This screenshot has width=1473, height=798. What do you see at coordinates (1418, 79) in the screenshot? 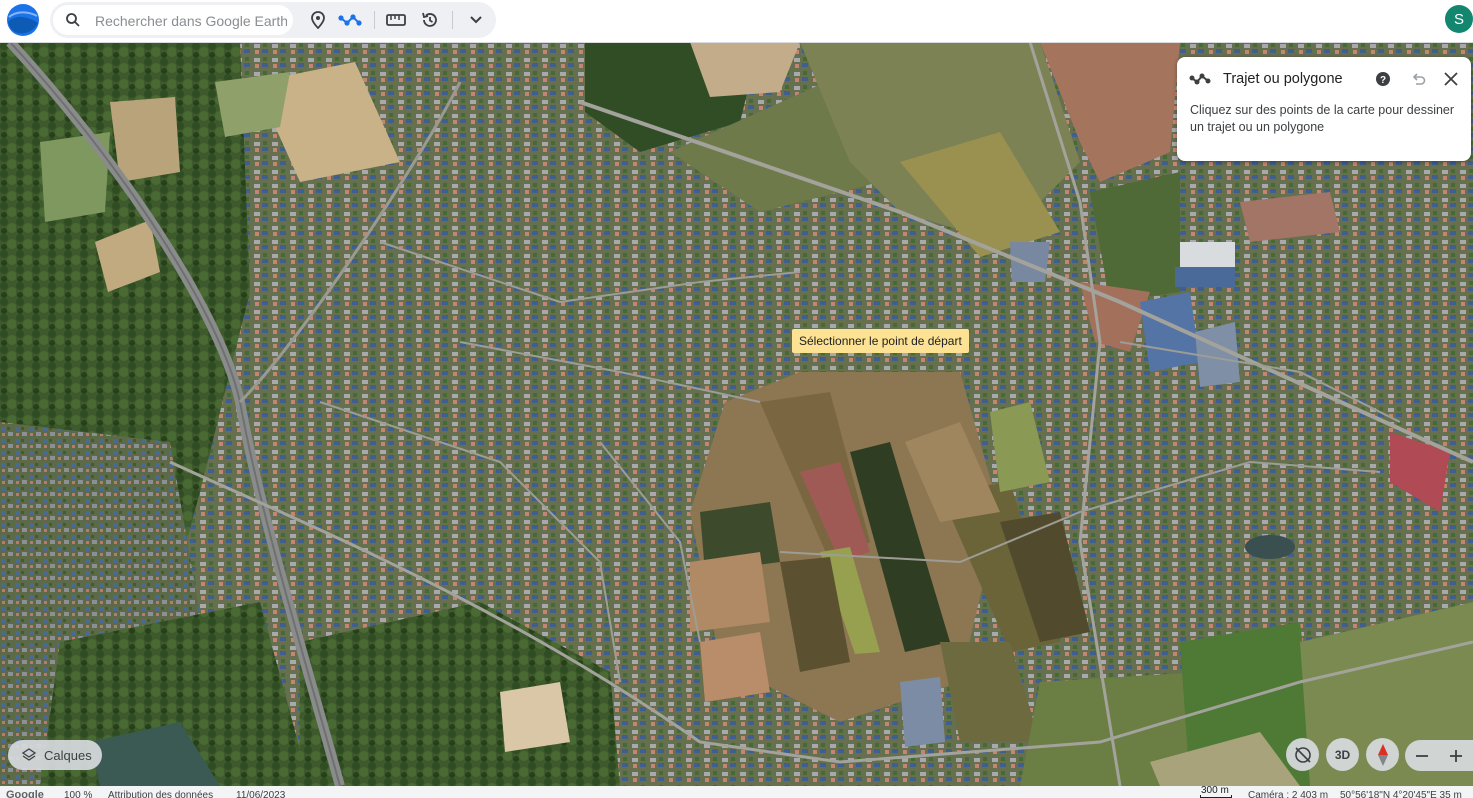
I see `undo-icon` at bounding box center [1418, 79].